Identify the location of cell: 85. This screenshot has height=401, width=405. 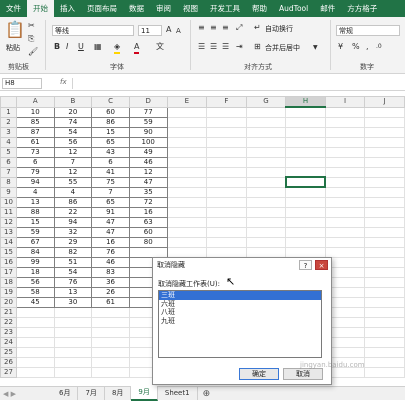
(35, 122).